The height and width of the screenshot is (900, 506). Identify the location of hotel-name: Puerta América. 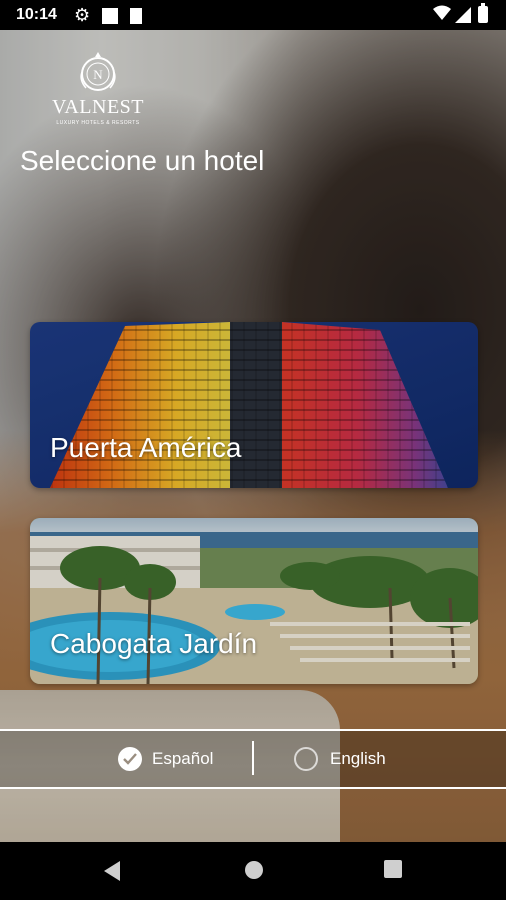
(146, 447).